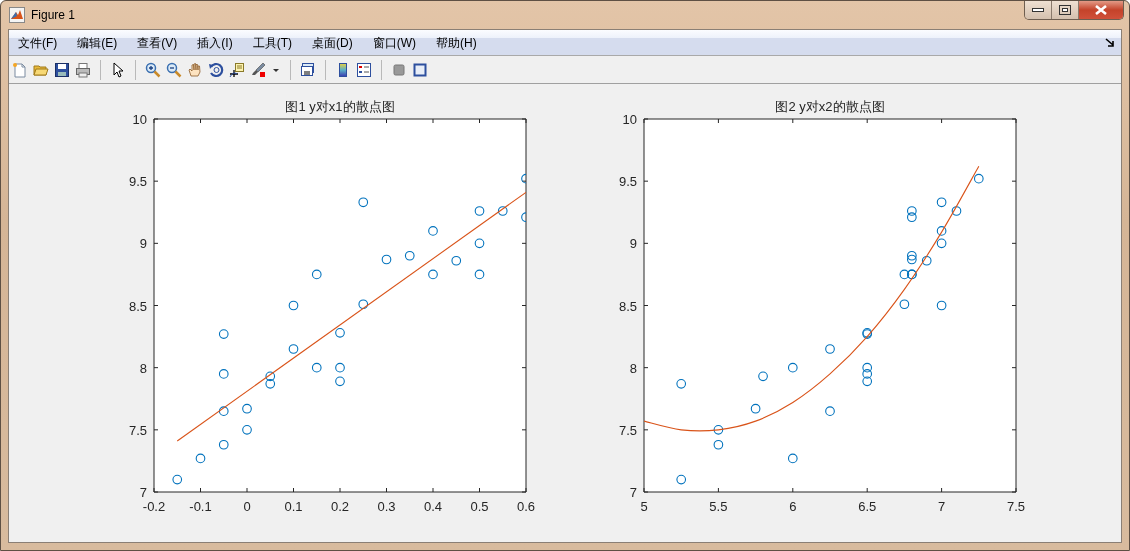 The width and height of the screenshot is (1130, 551). Describe the element at coordinates (397, 42) in the screenshot. I see `menu-item: 窗口(W)` at that location.